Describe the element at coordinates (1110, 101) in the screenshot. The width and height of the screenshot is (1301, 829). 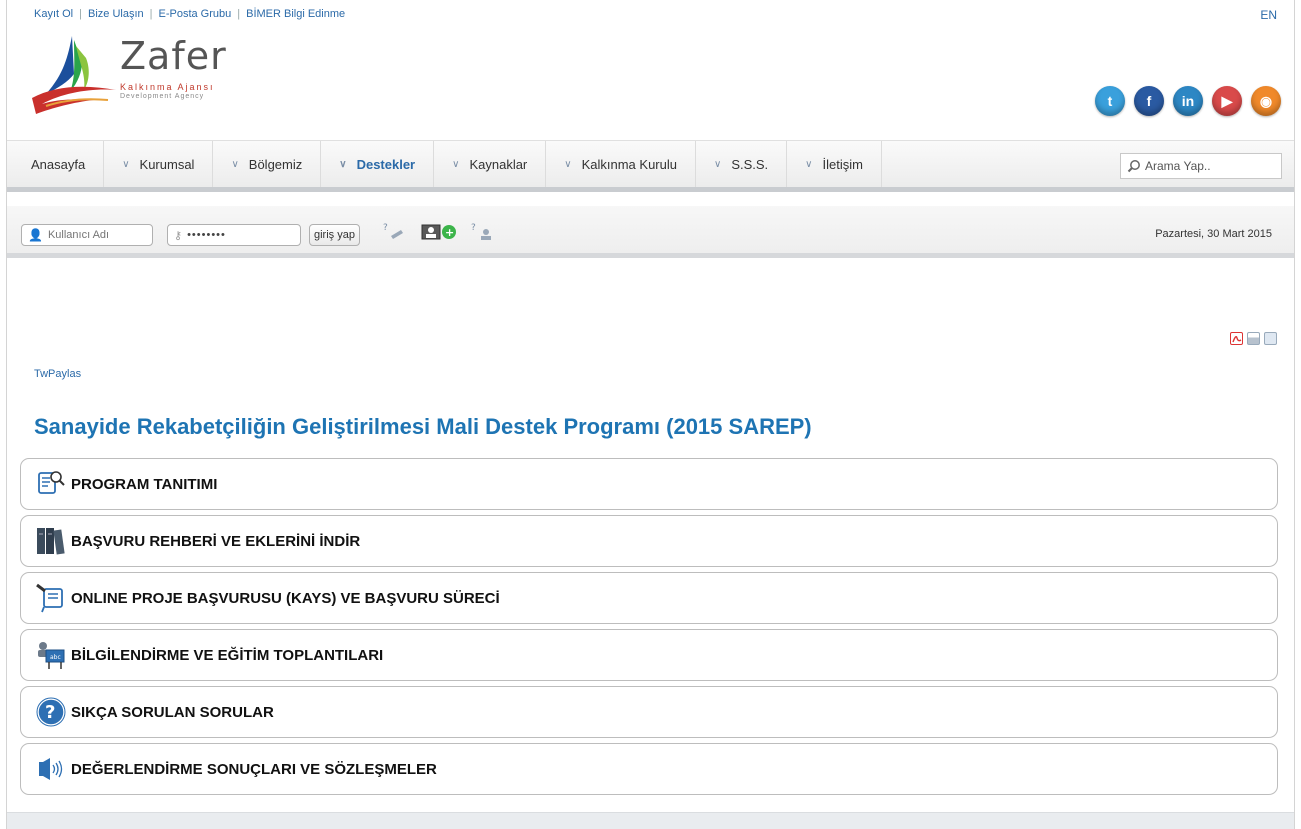
I see `twitter-icon: t` at that location.